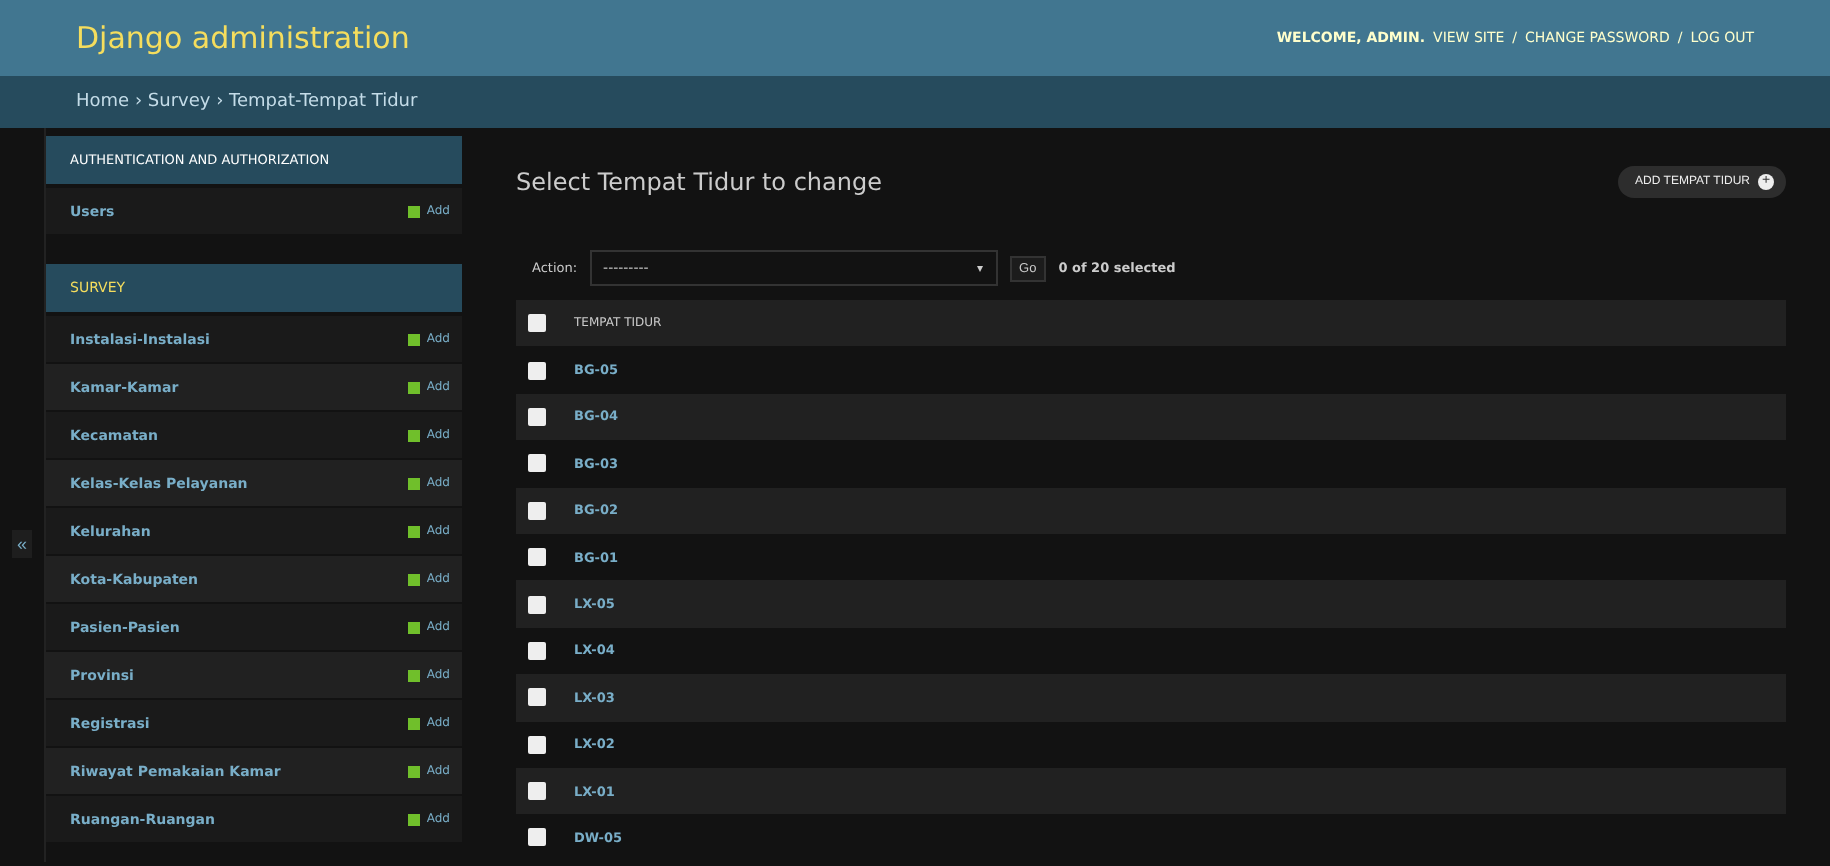  What do you see at coordinates (699, 182) in the screenshot?
I see `page-title: Select Tempat Tidur to change` at bounding box center [699, 182].